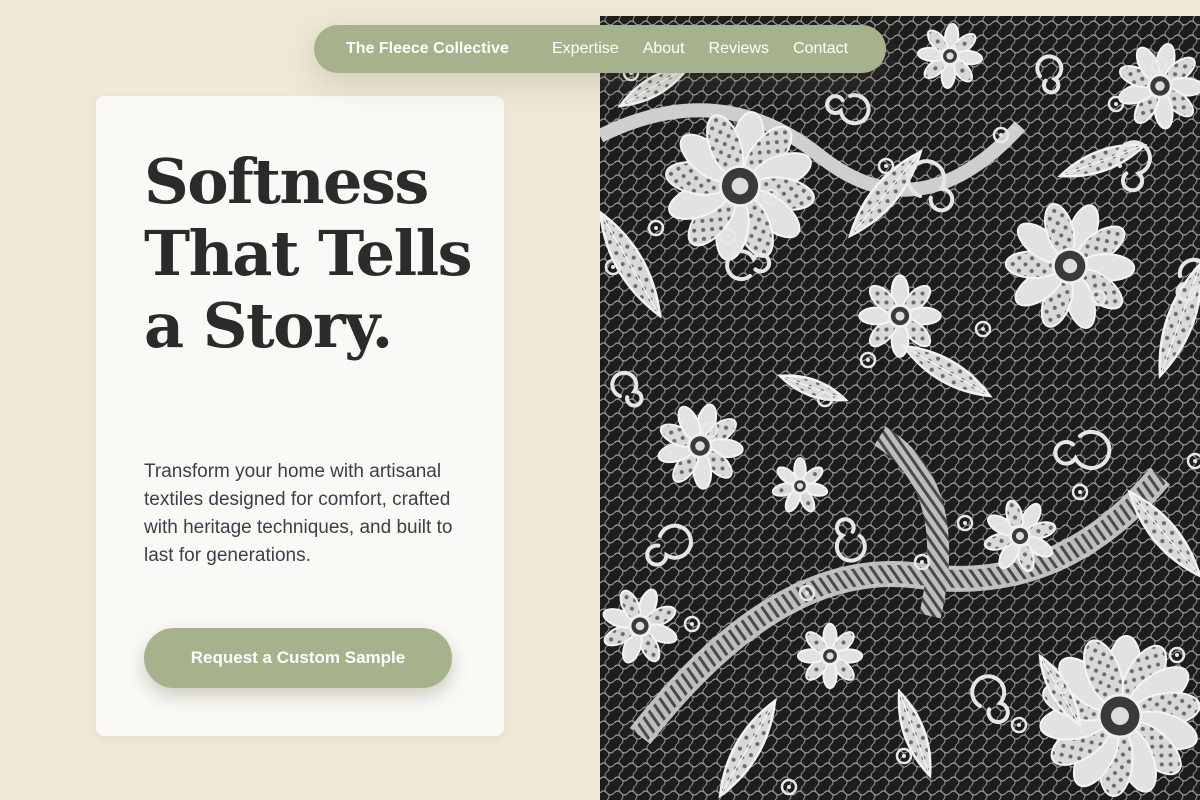 Image resolution: width=1200 pixels, height=800 pixels. I want to click on hero-headline: Softness That Tells a Story., so click(308, 253).